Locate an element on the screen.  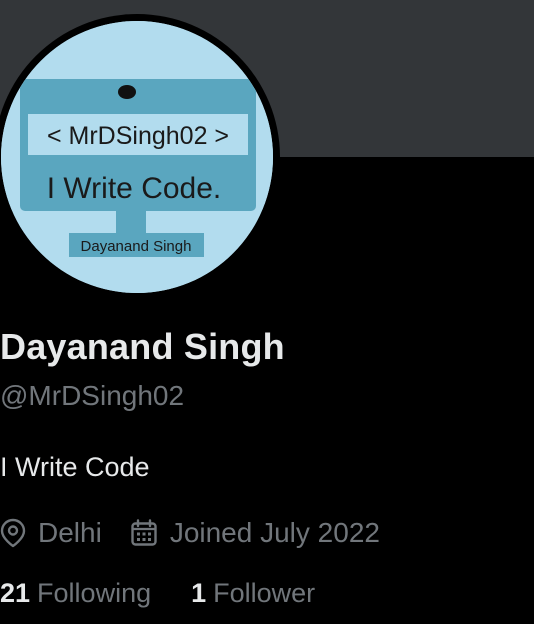
user-bio: I Write Code is located at coordinates (75, 467).